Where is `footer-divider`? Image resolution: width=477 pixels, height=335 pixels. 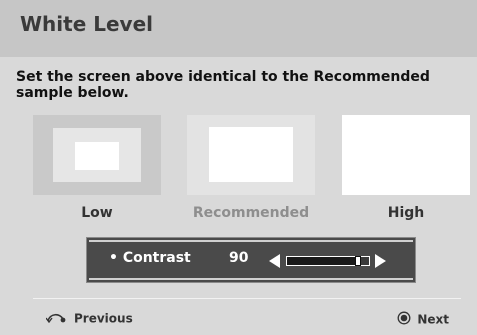 footer-divider is located at coordinates (247, 298).